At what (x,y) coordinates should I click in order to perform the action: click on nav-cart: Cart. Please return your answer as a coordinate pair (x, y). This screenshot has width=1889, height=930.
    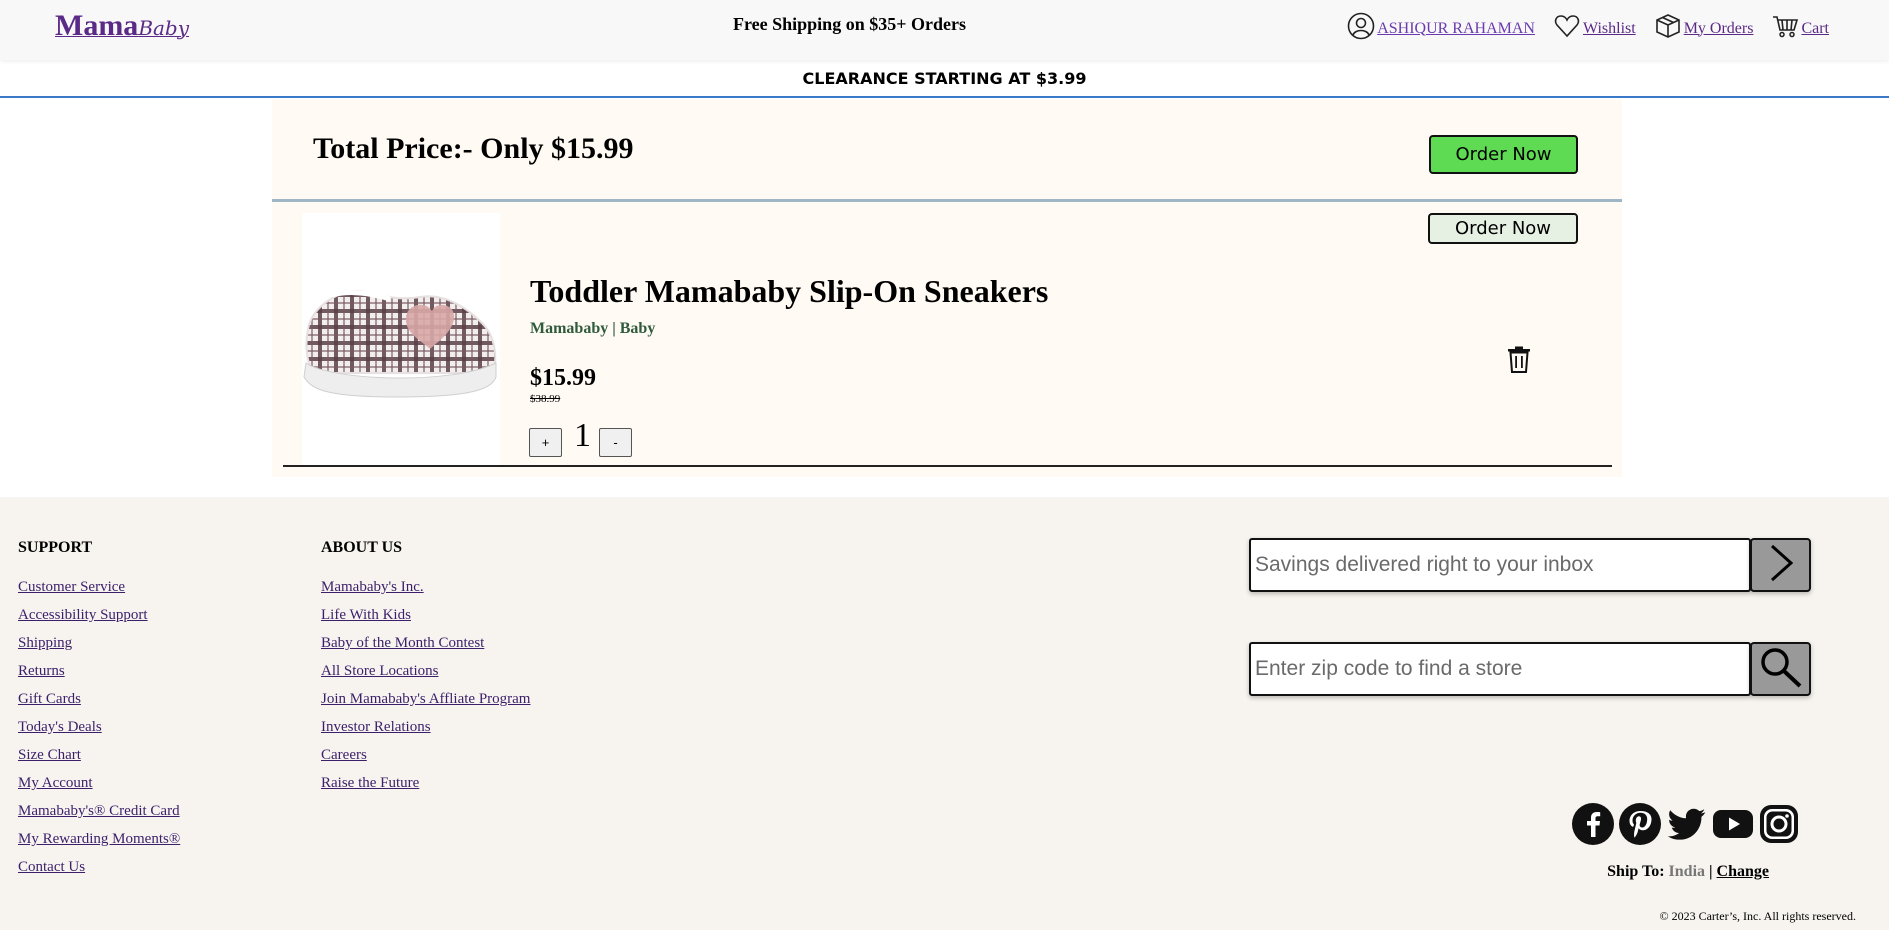
    Looking at the image, I should click on (1800, 28).